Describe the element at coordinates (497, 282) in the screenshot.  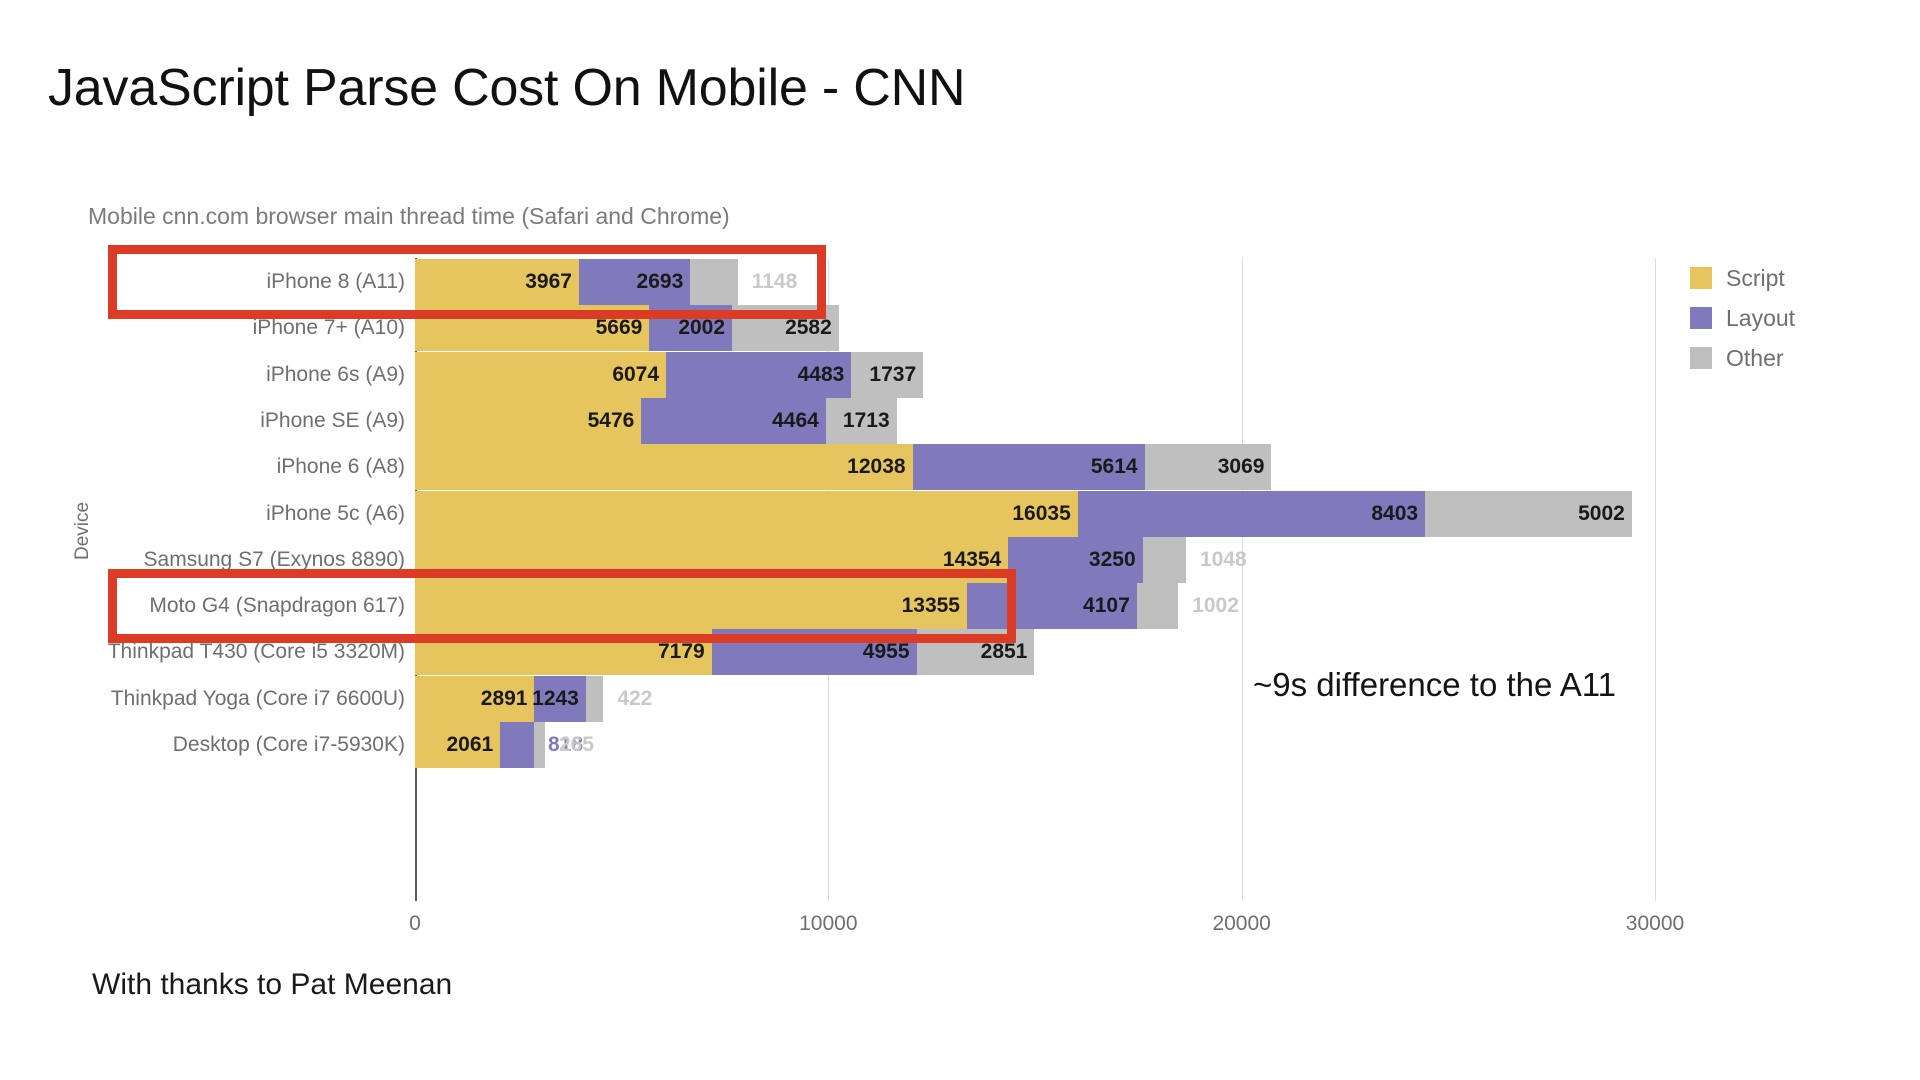
I see `bar-segment-script: 3967` at that location.